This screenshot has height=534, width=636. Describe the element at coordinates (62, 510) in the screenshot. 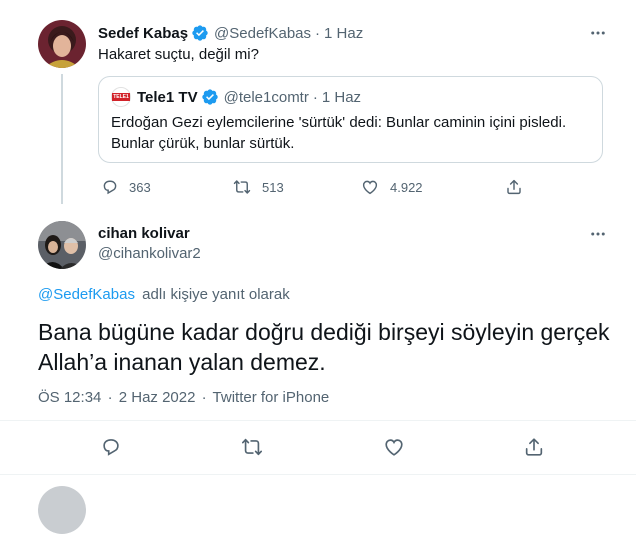

I see `next-reply-avatar-partial` at that location.